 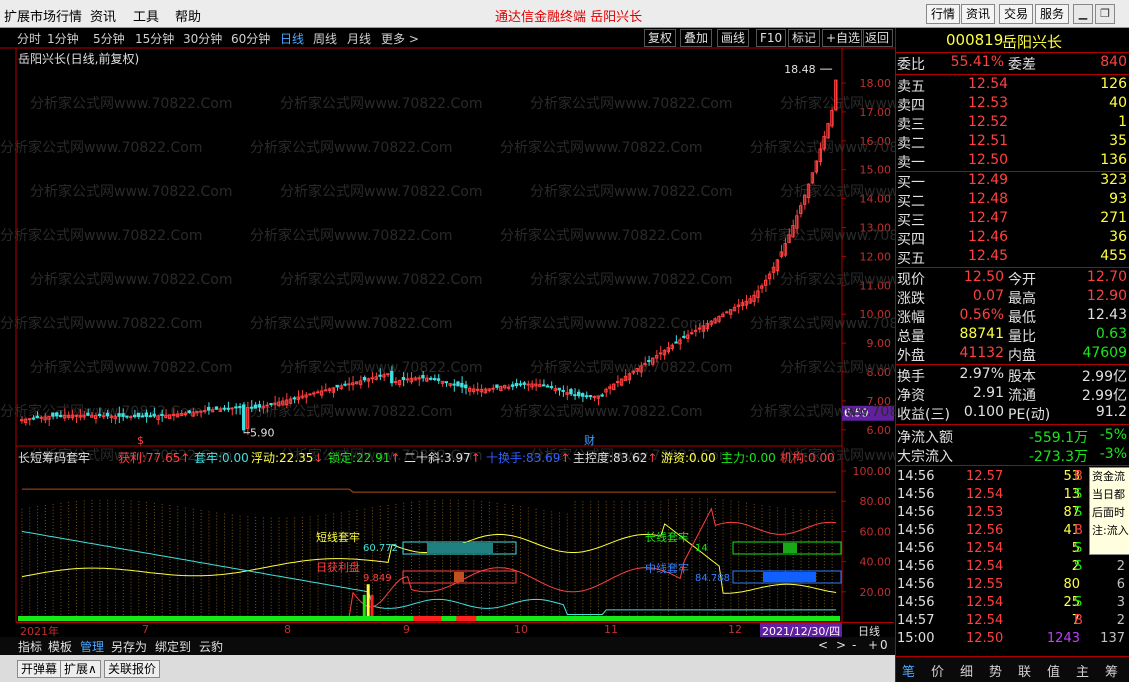 What do you see at coordinates (80, 669) in the screenshot?
I see `expand-button: 扩展∧` at bounding box center [80, 669].